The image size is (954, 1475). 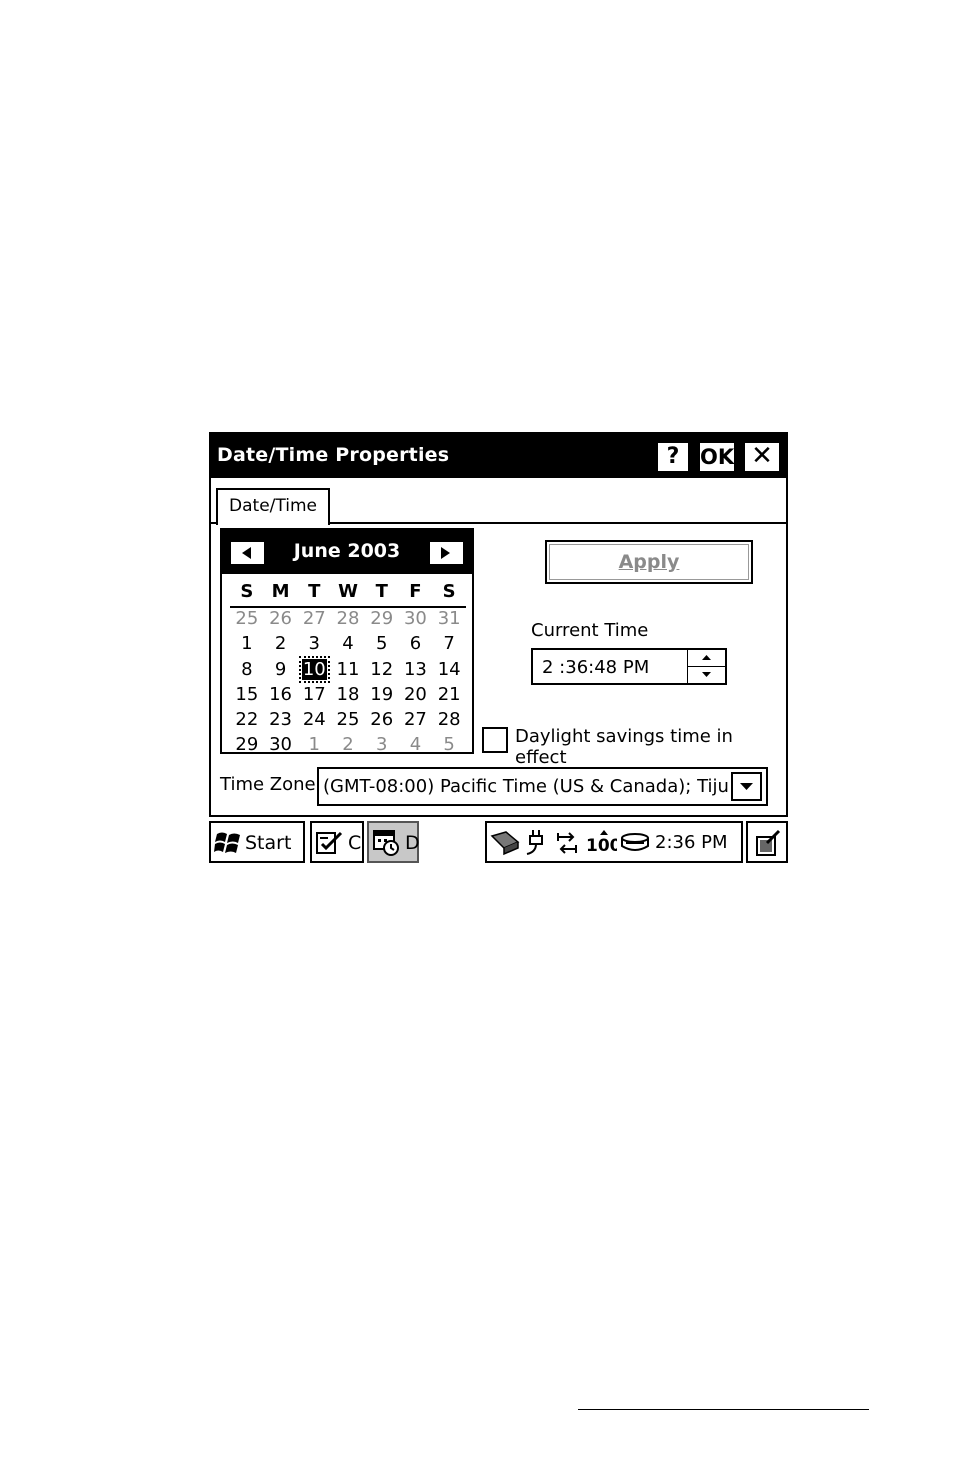 I want to click on current-time-value: 2 :36:48 PM, so click(x=595, y=667).